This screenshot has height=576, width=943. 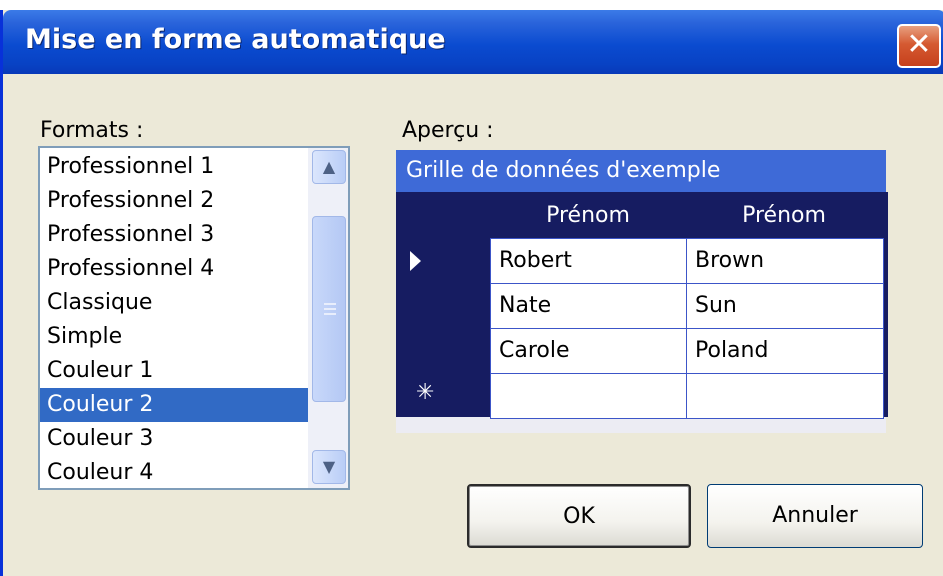 I want to click on scroll-down-button: ▼, so click(x=329, y=467).